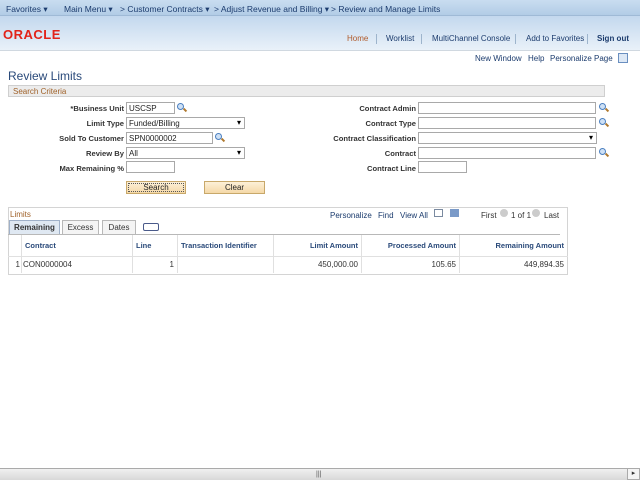  Describe the element at coordinates (581, 58) in the screenshot. I see `personalize-page-link: Personalize Page` at that location.